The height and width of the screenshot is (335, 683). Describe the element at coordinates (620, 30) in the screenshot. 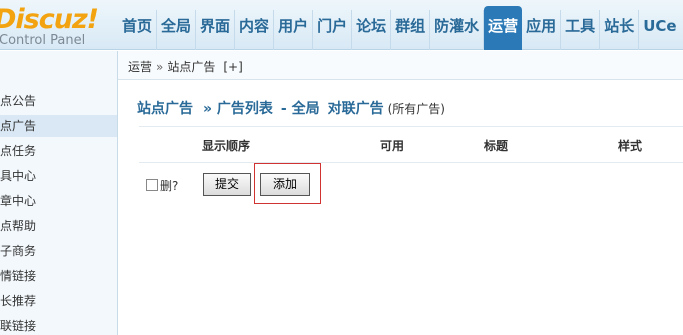

I see `nav-founder: 站长` at that location.